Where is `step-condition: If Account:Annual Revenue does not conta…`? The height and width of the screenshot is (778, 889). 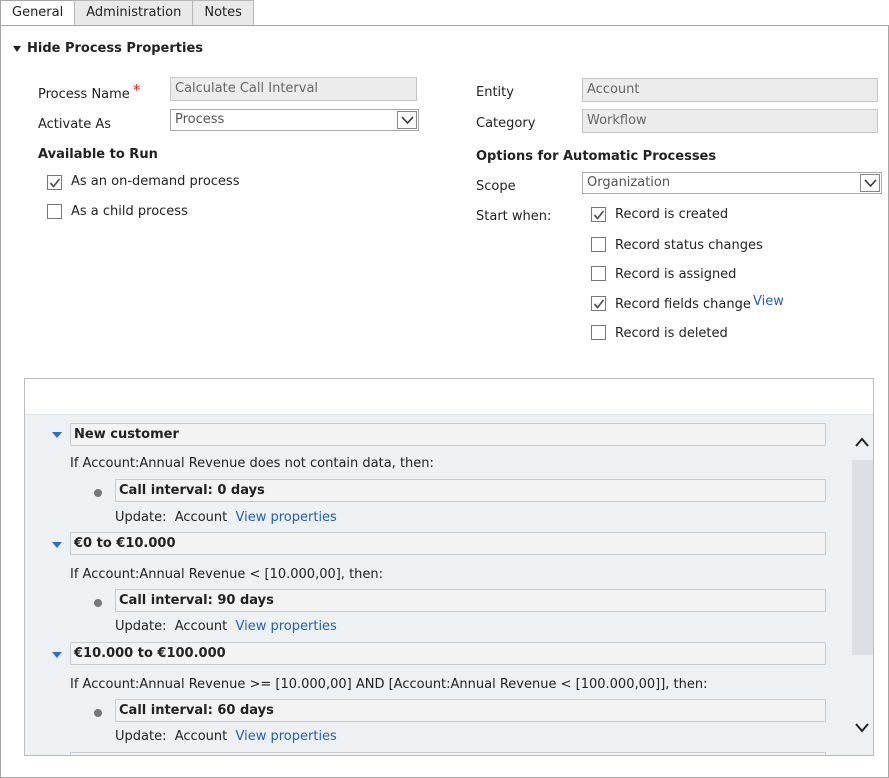 step-condition: If Account:Annual Revenue does not conta… is located at coordinates (252, 463).